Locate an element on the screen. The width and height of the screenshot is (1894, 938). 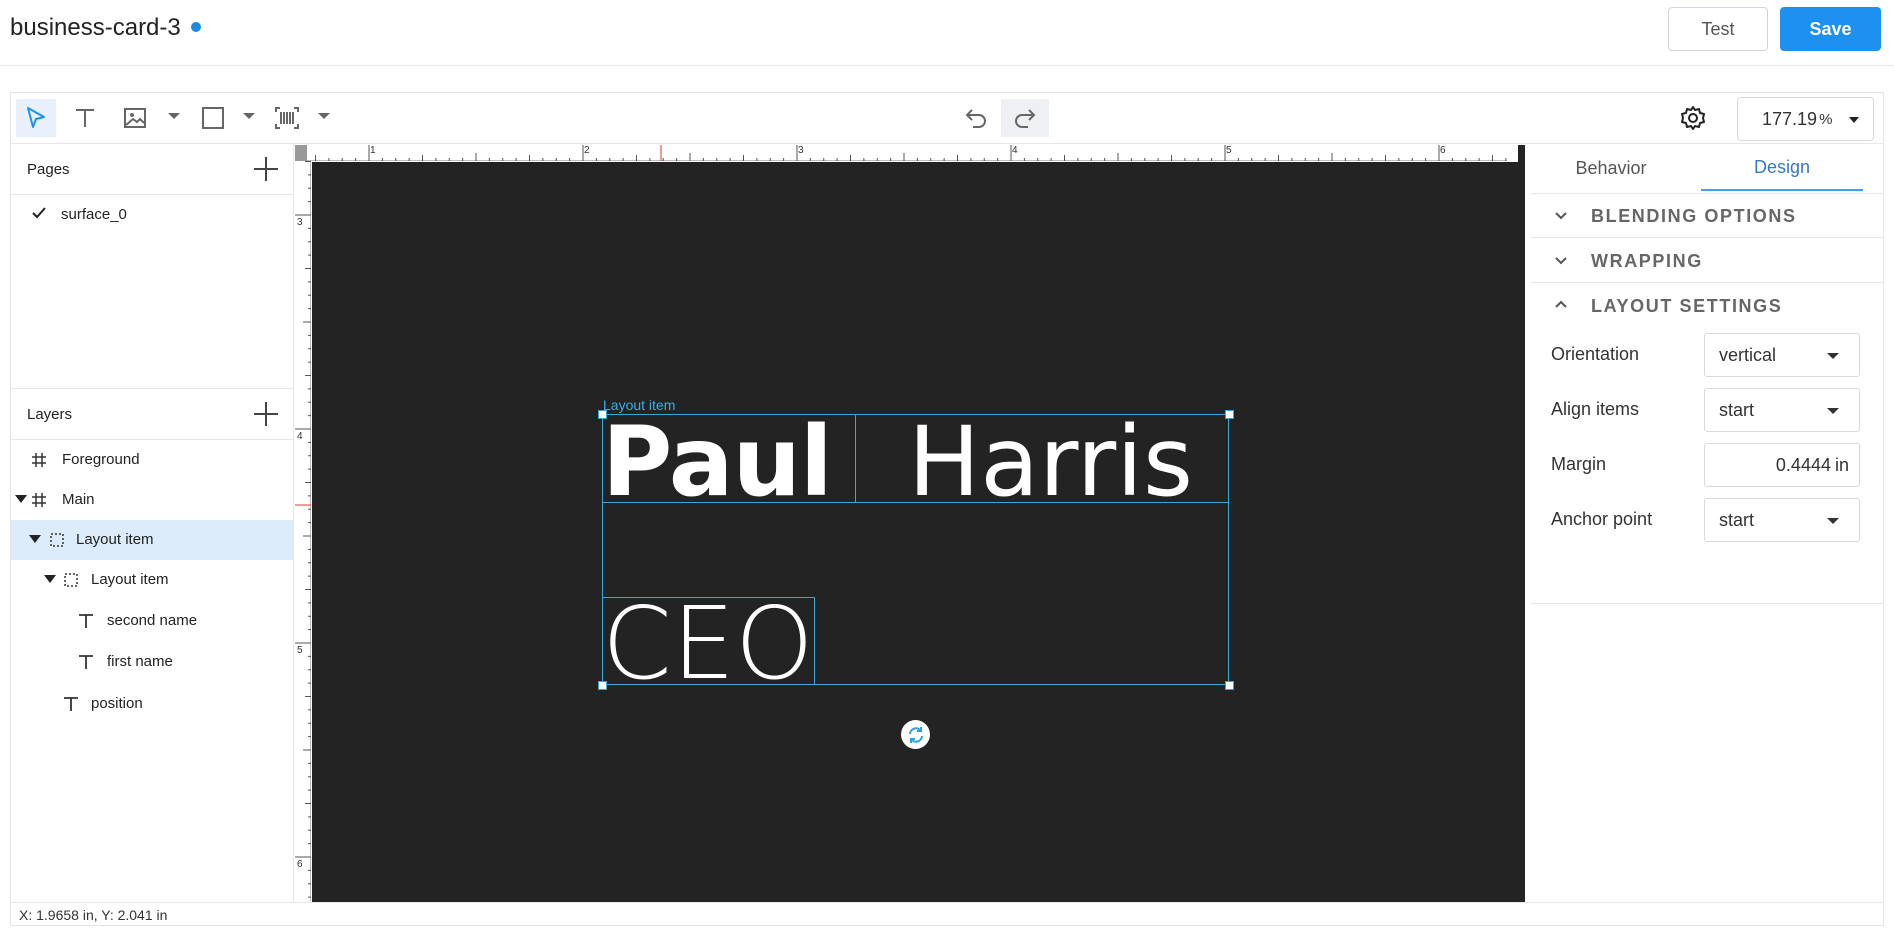
gear-icon is located at coordinates (1693, 118).